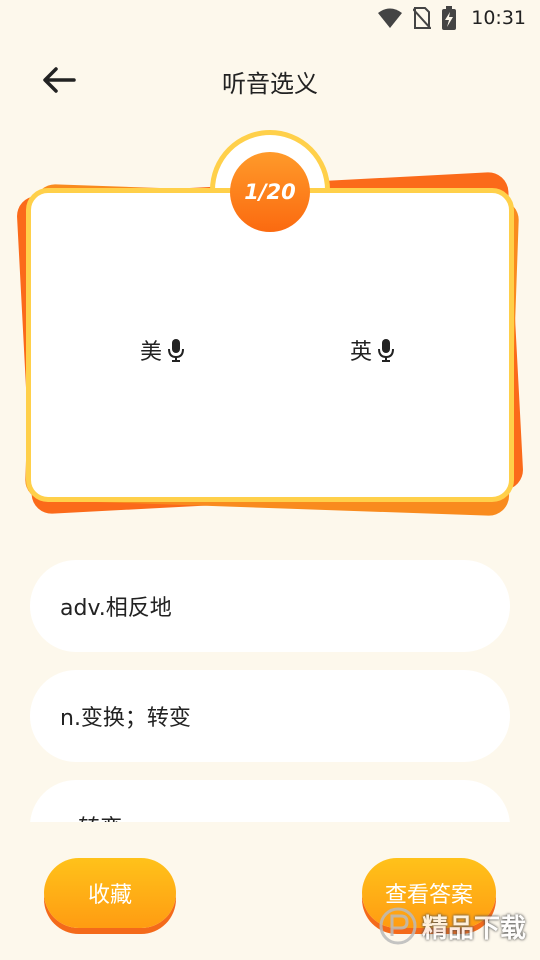 The image size is (540, 960). I want to click on status-bar: 10:31, so click(270, 18).